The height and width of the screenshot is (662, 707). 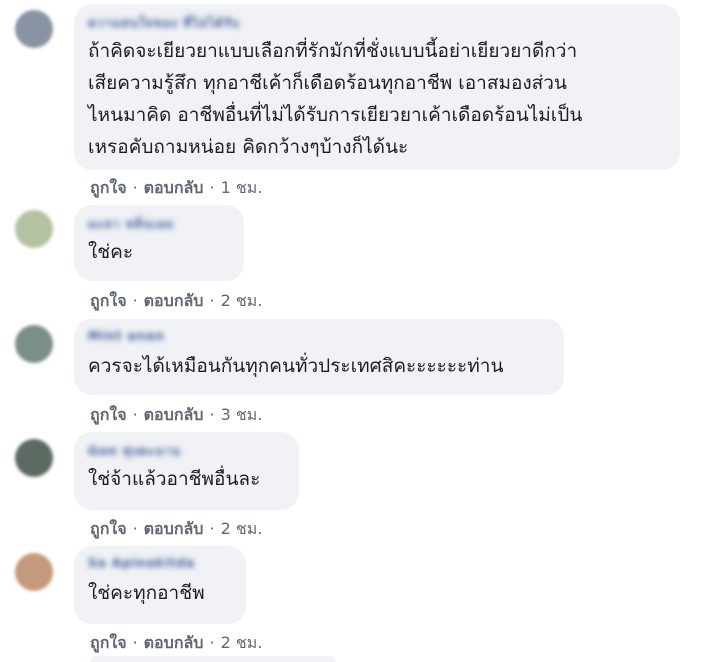 I want to click on comment-timestamp: 3 ชม., so click(x=242, y=414).